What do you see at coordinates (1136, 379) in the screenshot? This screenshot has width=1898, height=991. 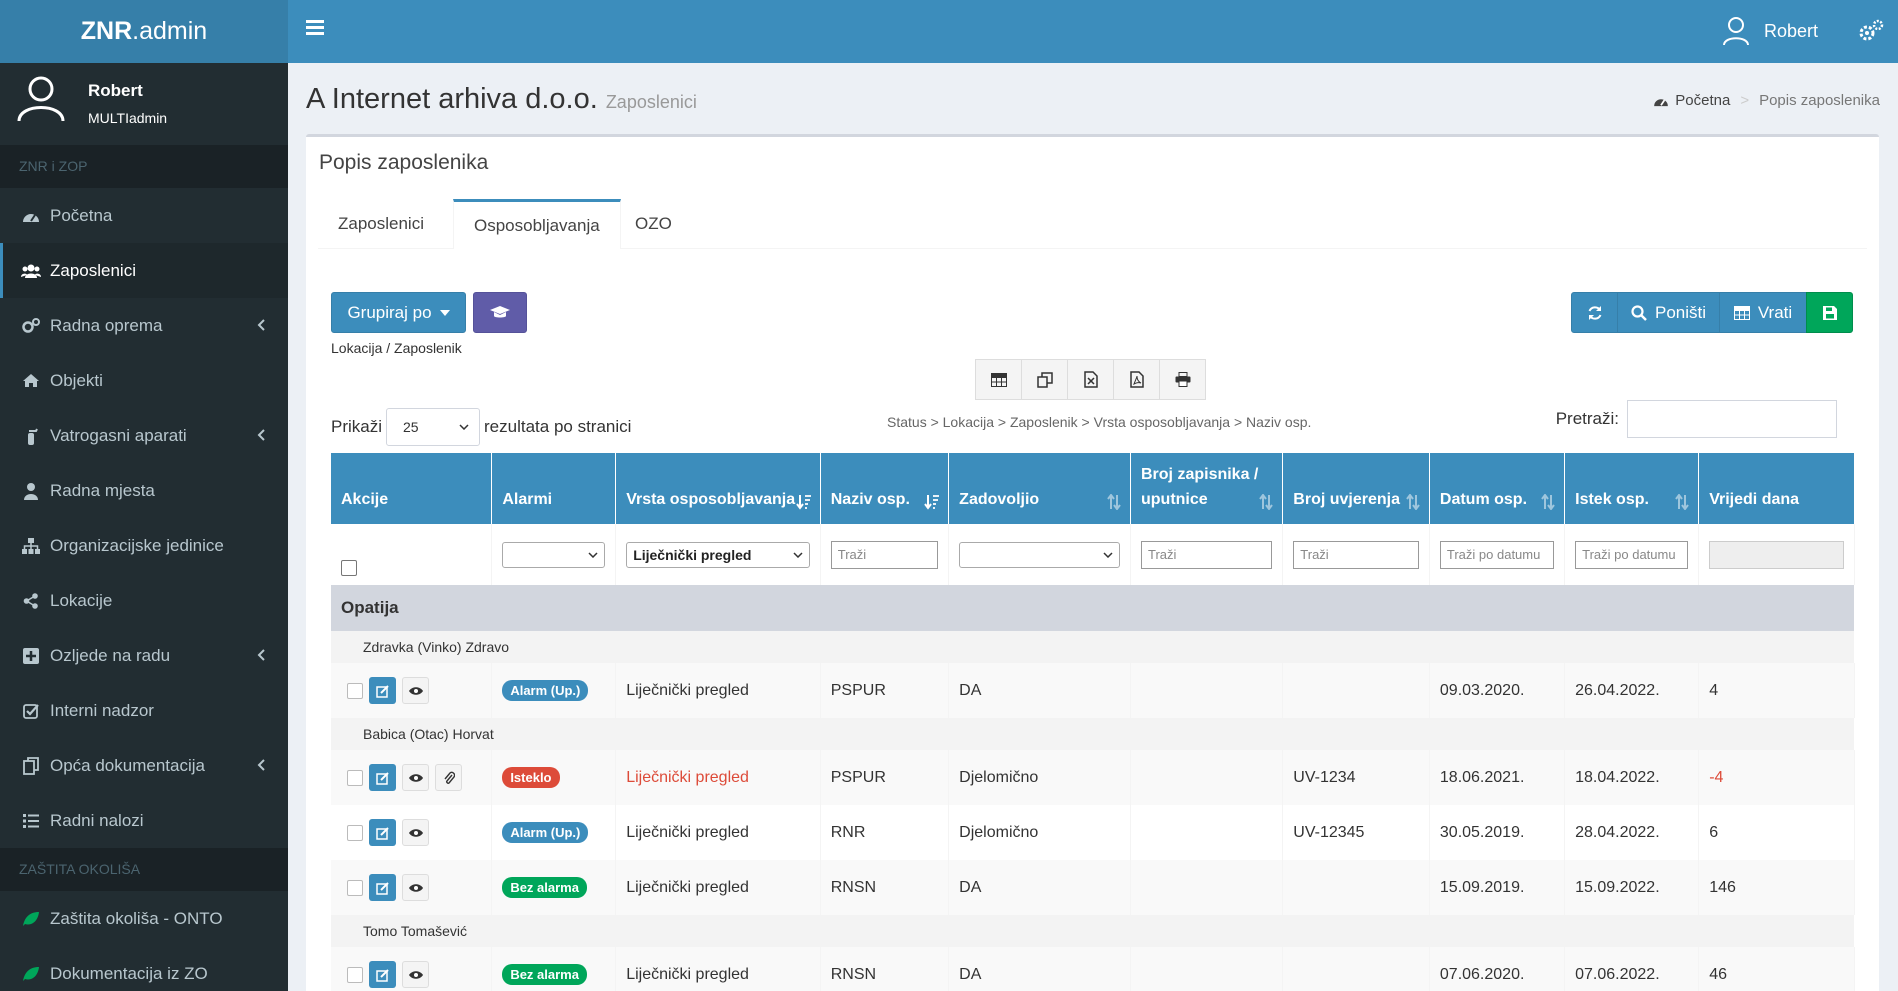 I see `pdf-export-button` at bounding box center [1136, 379].